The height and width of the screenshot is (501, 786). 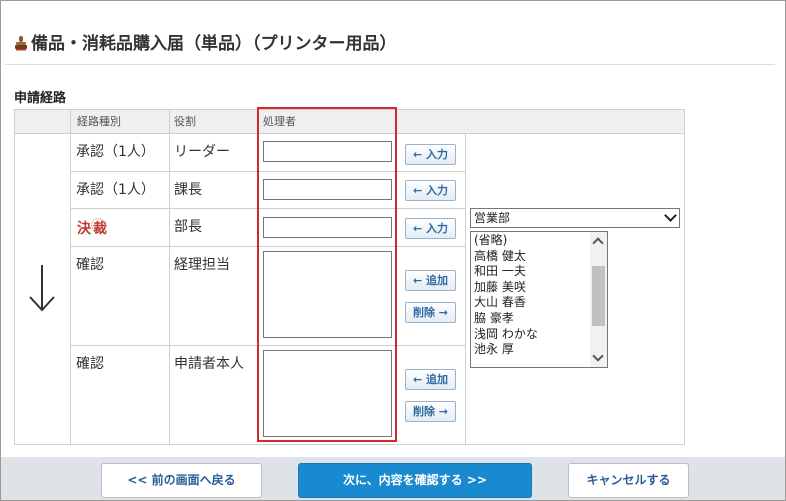 I want to click on title-divider, so click(x=390, y=64).